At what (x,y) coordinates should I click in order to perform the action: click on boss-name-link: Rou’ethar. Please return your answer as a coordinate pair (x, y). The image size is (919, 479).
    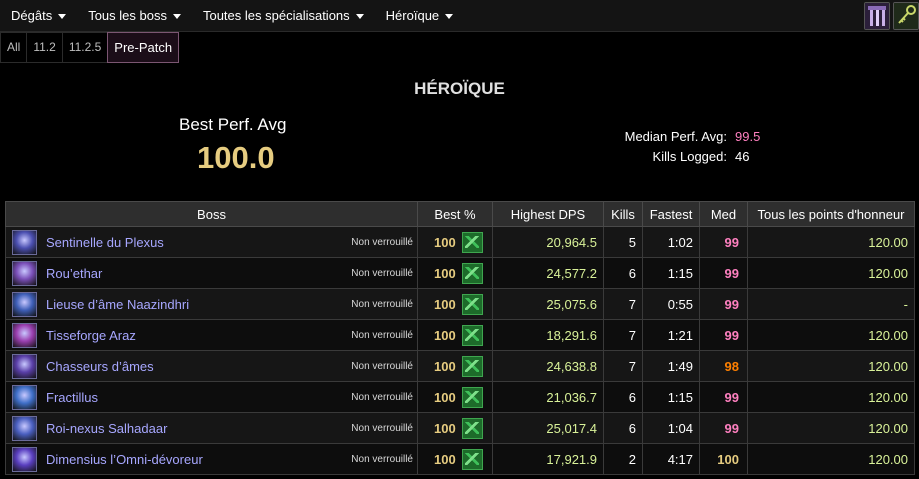
    Looking at the image, I should click on (198, 273).